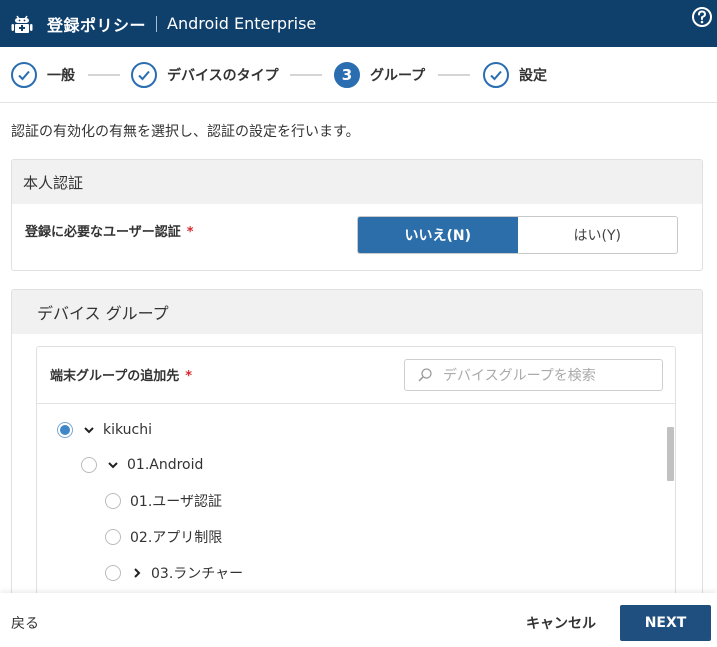 The height and width of the screenshot is (647, 717). I want to click on step-label: 設定, so click(533, 76).